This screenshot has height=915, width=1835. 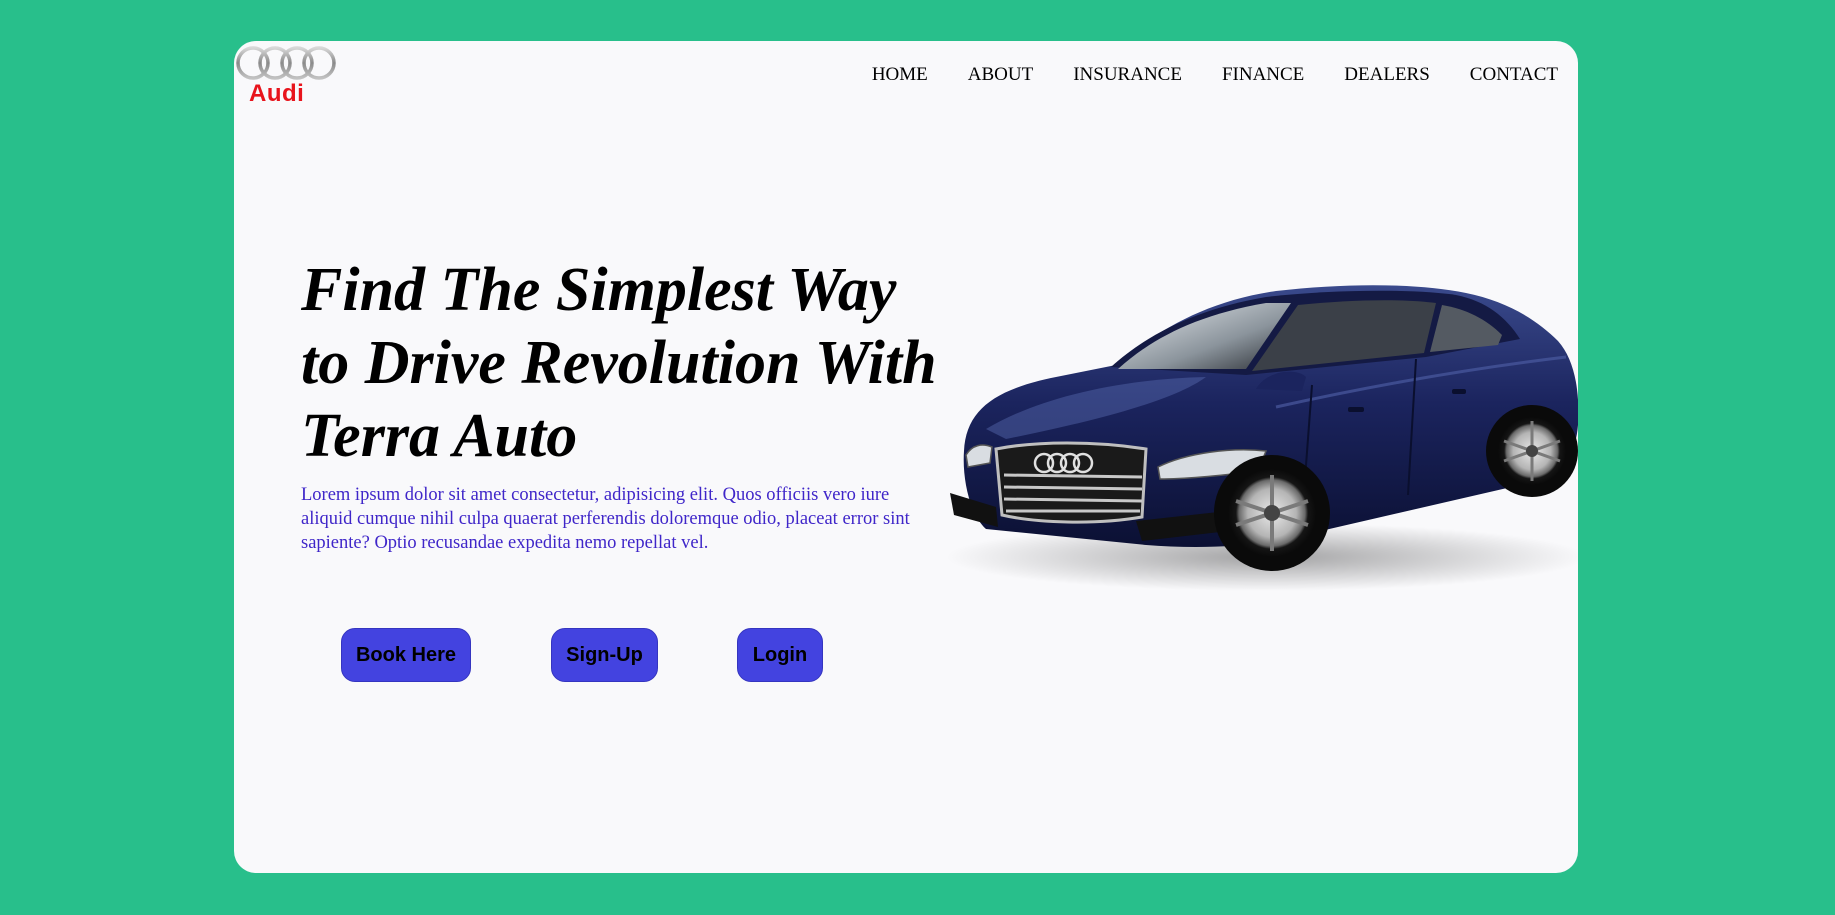 What do you see at coordinates (286, 63) in the screenshot?
I see `audi-rings-icon` at bounding box center [286, 63].